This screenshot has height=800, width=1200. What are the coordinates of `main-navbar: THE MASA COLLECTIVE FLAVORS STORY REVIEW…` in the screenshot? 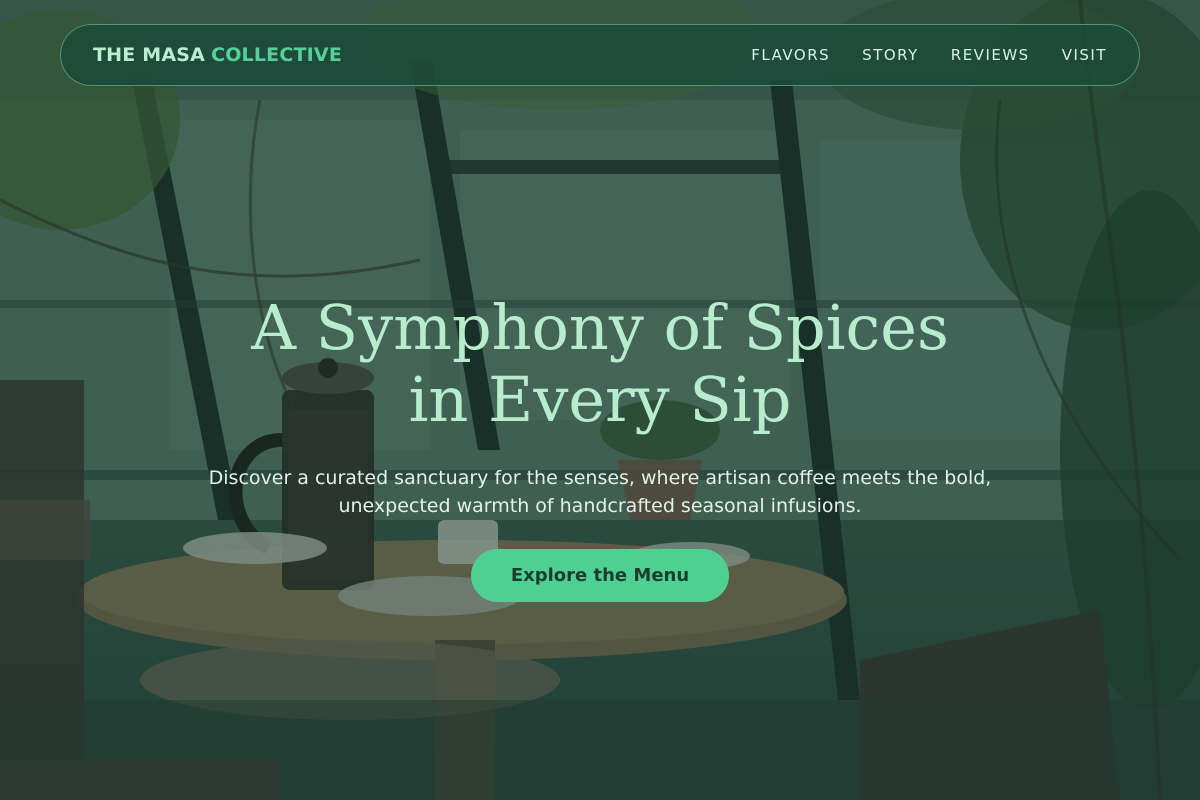 It's located at (600, 55).